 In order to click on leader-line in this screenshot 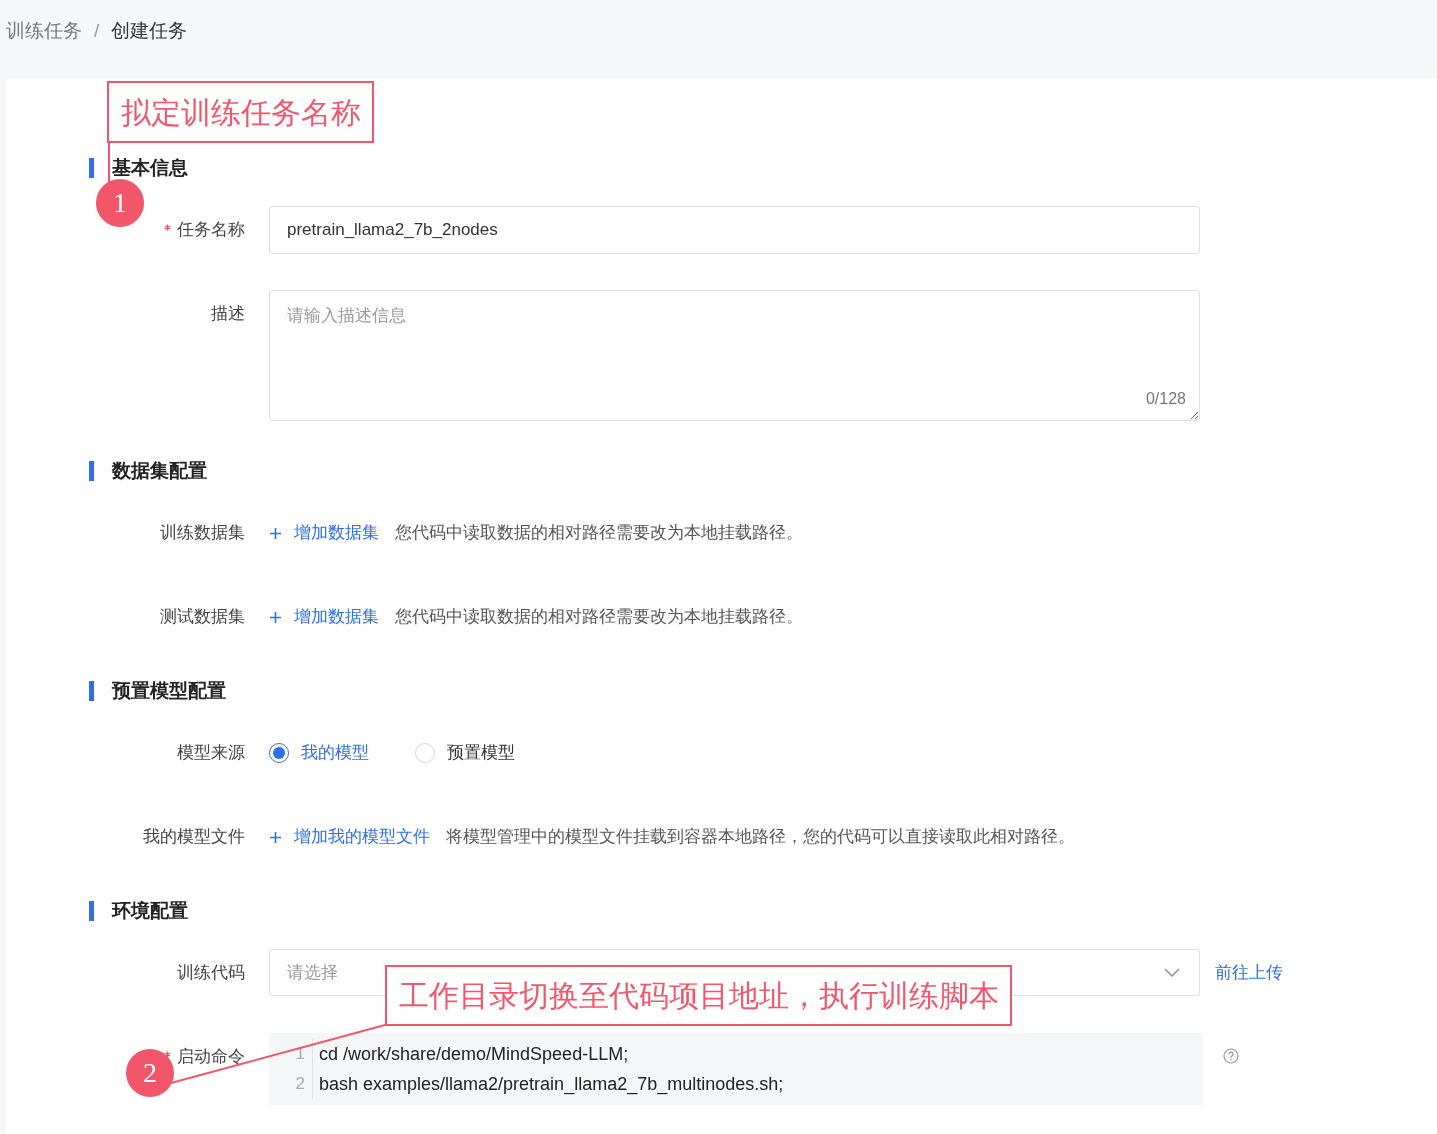, I will do `click(109, 163)`.